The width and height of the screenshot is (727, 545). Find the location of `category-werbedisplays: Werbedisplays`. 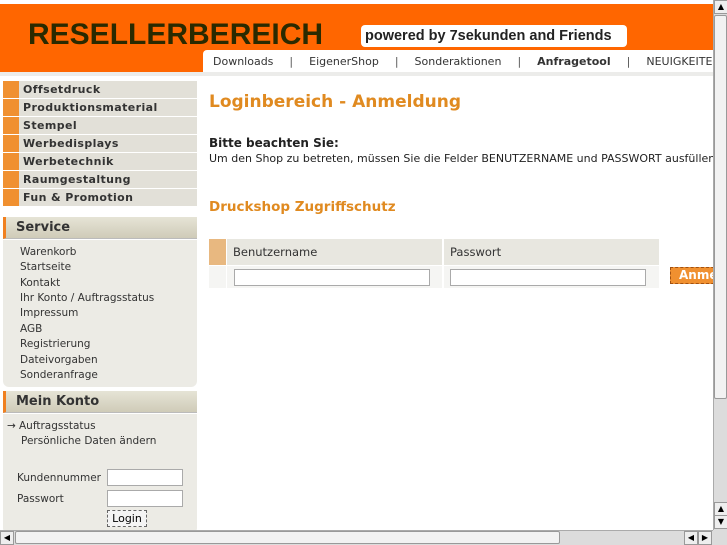

category-werbedisplays: Werbedisplays is located at coordinates (100, 143).